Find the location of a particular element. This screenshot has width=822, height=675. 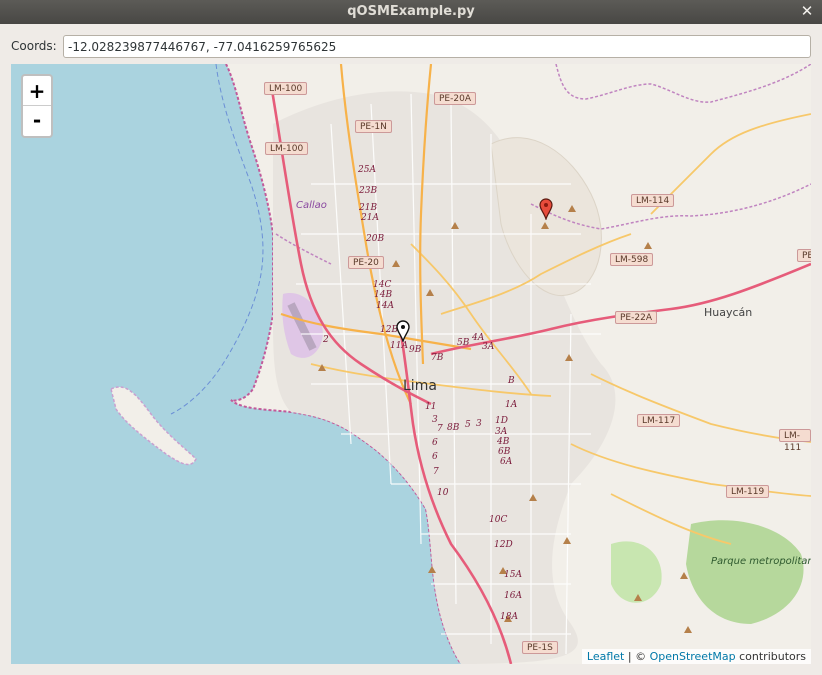

window-title: qOSMExample.py is located at coordinates (411, 11).